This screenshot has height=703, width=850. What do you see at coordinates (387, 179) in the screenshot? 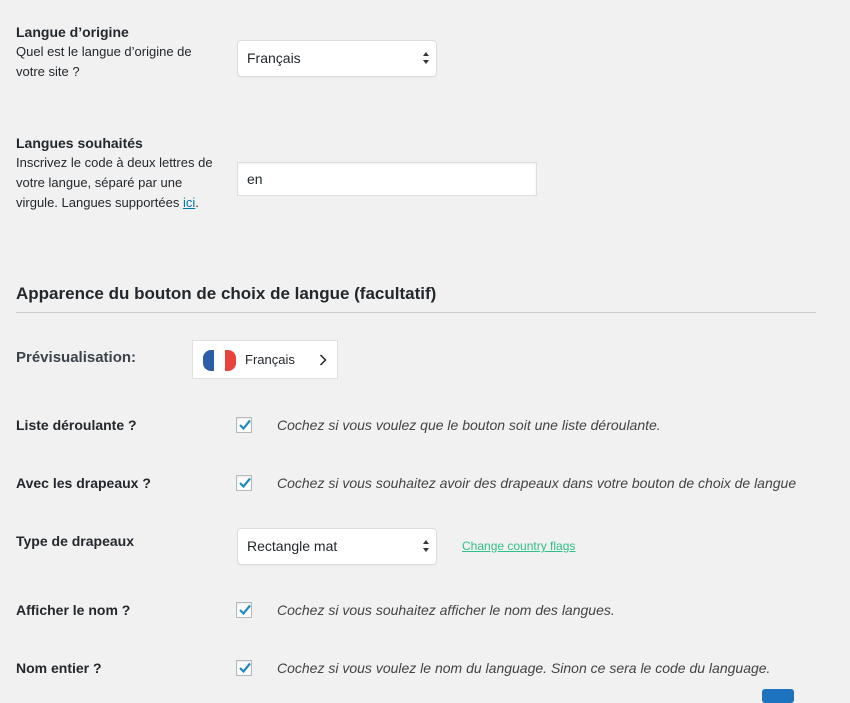
I see `wanted-languages-input: en` at bounding box center [387, 179].